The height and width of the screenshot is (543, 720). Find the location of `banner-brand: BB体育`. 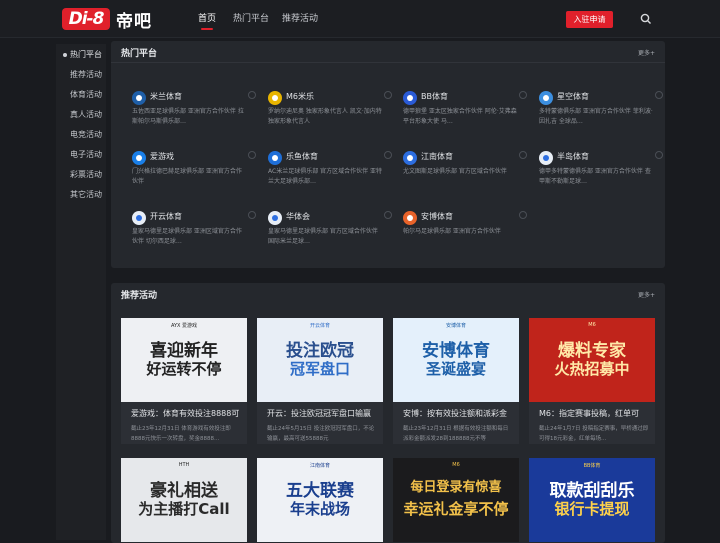

banner-brand: BB体育 is located at coordinates (592, 466).